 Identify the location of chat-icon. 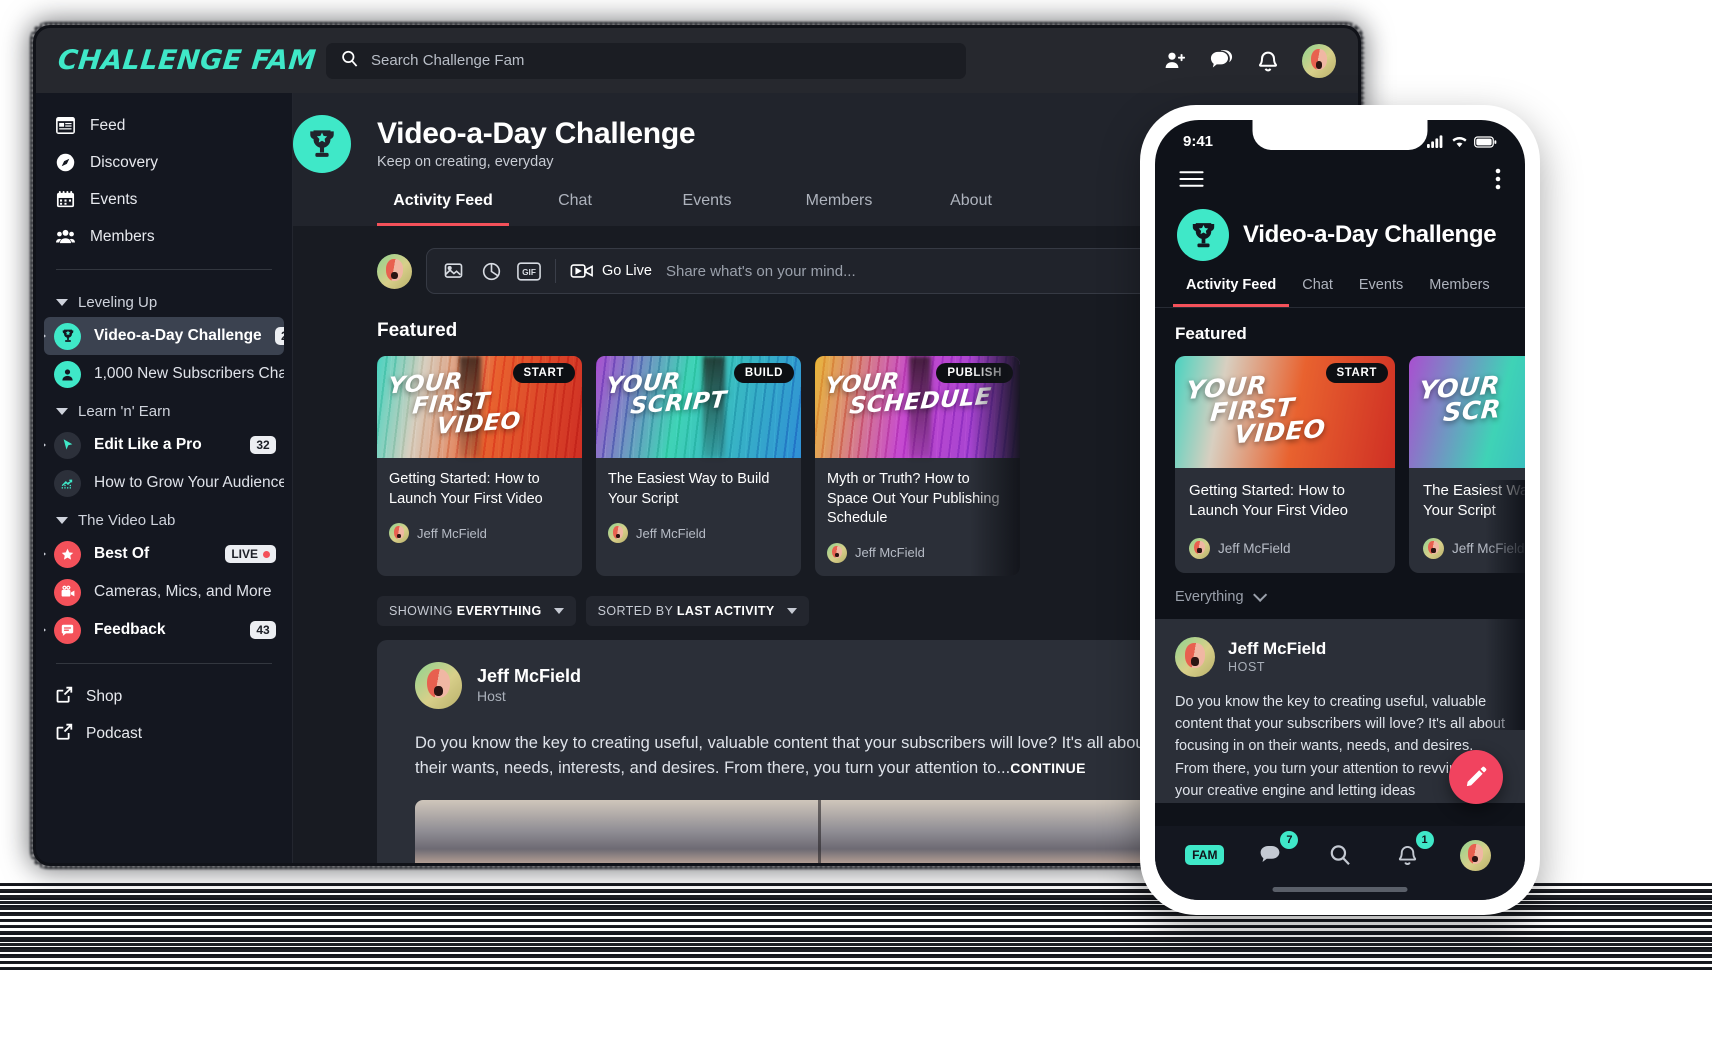
(1221, 60).